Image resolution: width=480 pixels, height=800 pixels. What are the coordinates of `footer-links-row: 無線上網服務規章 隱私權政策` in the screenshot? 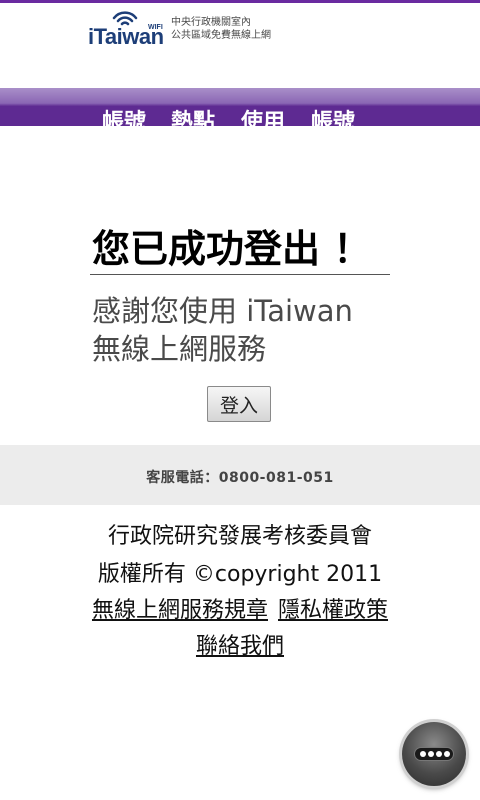 It's located at (240, 608).